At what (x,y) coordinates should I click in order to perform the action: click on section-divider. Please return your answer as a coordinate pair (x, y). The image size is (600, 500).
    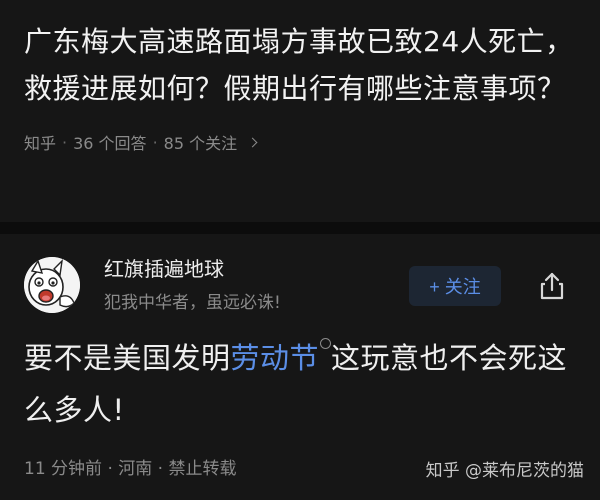
    Looking at the image, I should click on (300, 228).